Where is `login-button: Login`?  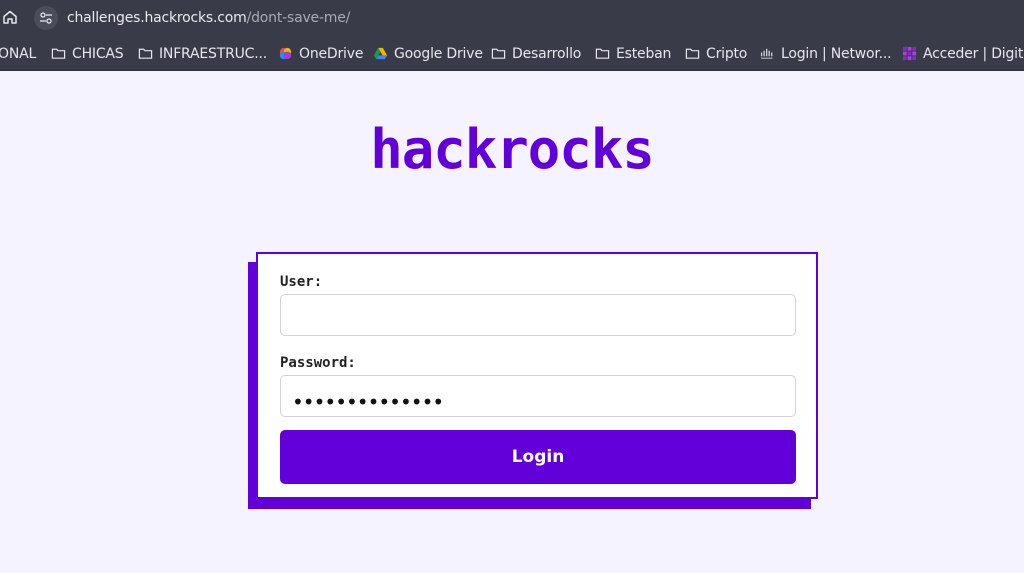 login-button: Login is located at coordinates (538, 457).